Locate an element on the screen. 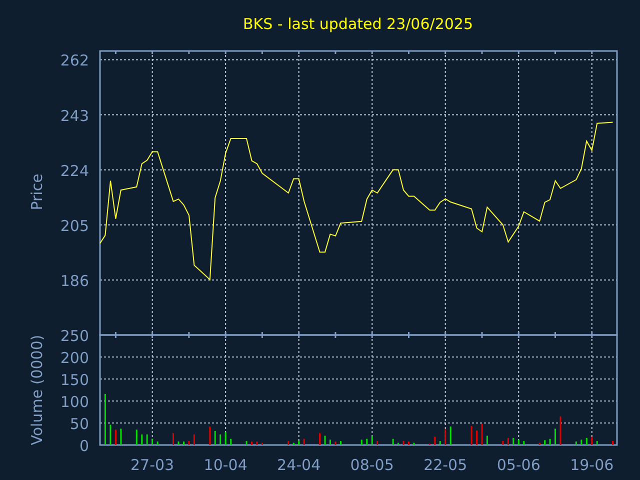  y-tick-label: 243 is located at coordinates (74, 115).